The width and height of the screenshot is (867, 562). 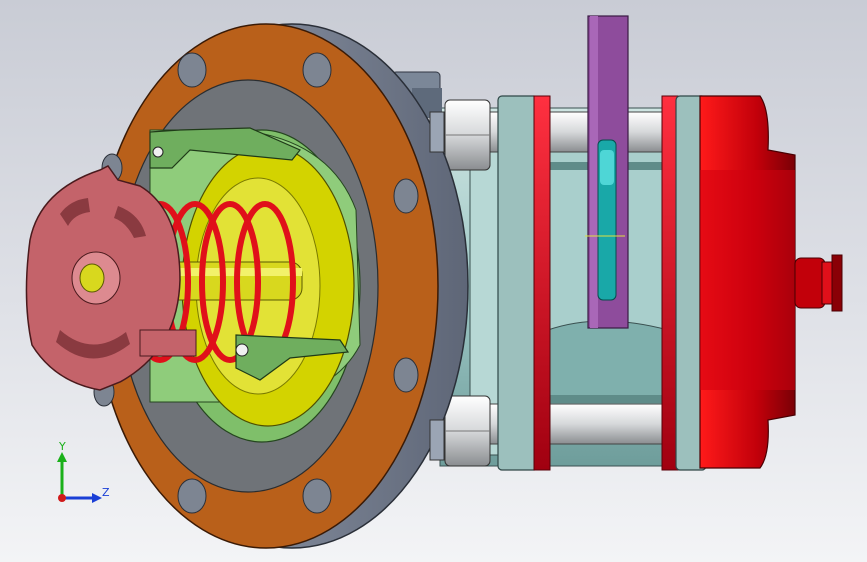 What do you see at coordinates (62, 446) in the screenshot?
I see `y-axis-label: Y` at bounding box center [62, 446].